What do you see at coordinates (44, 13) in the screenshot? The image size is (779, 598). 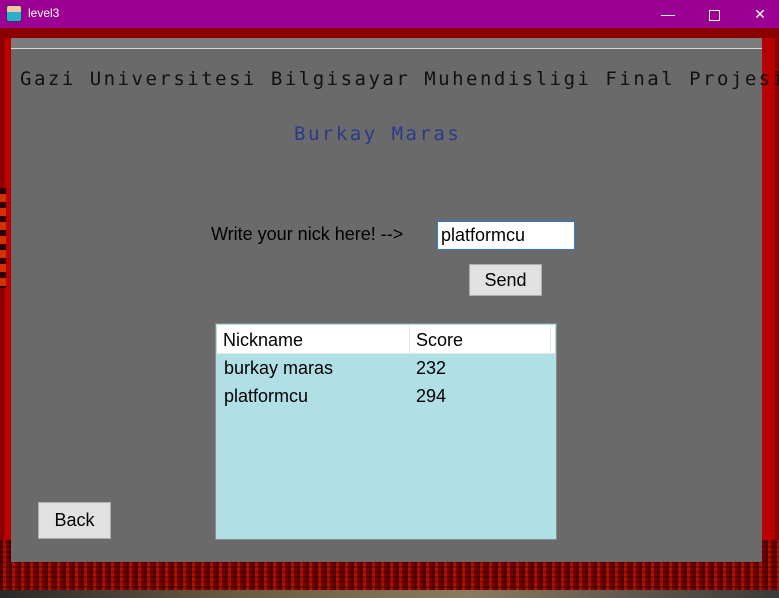 I see `window-title: level3` at bounding box center [44, 13].